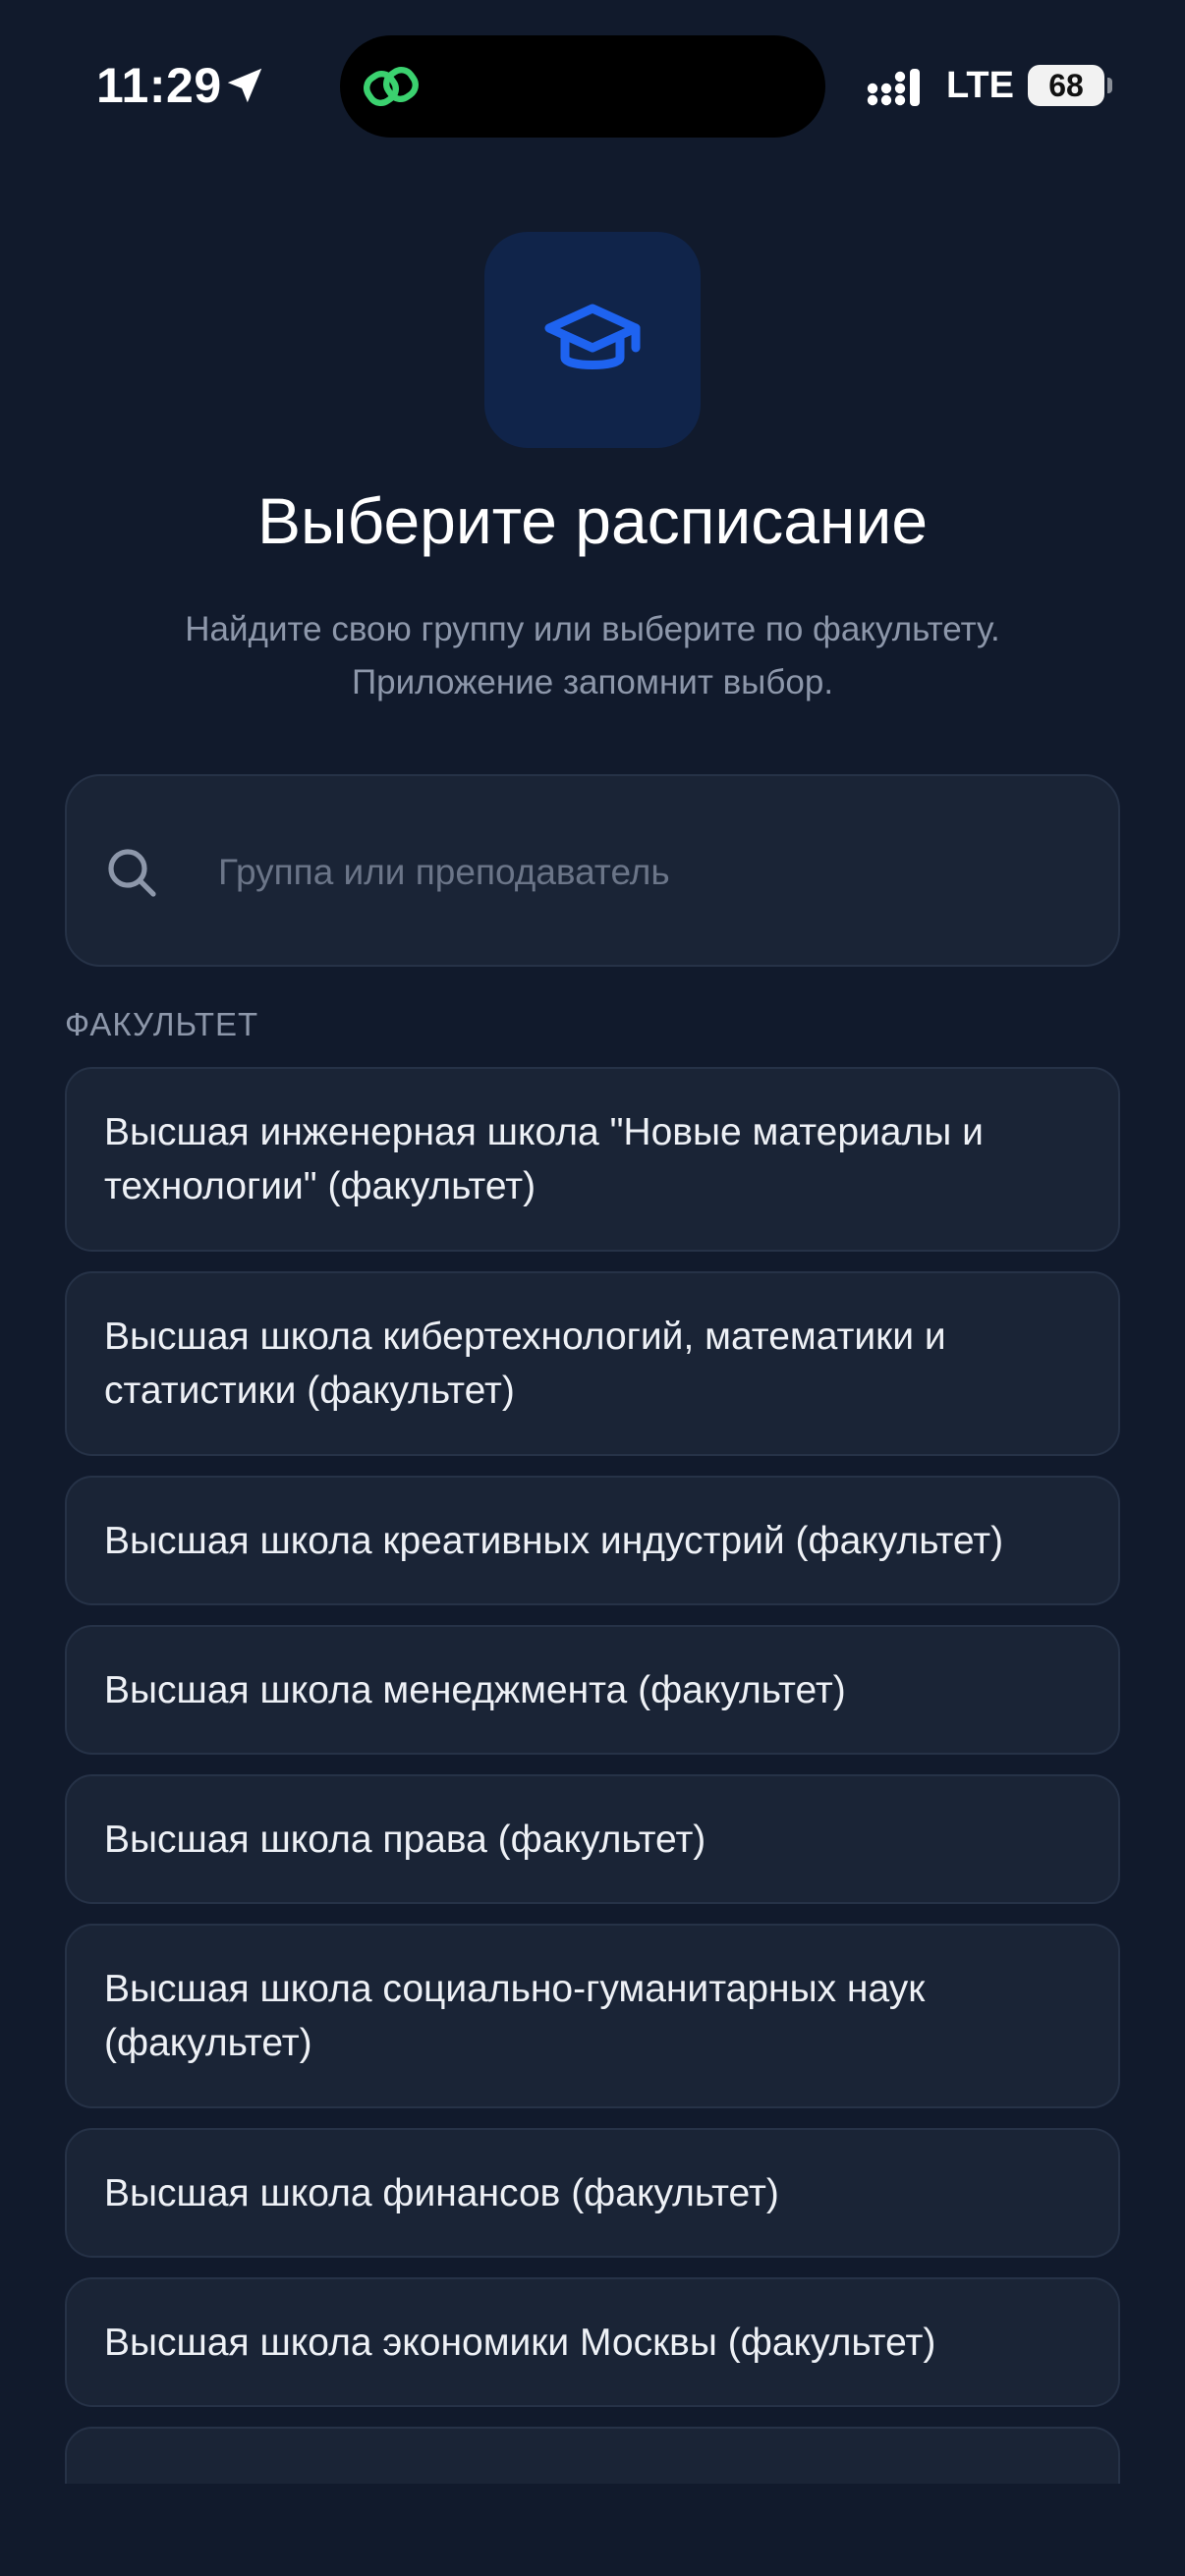 The width and height of the screenshot is (1185, 2576). Describe the element at coordinates (592, 520) in the screenshot. I see `page-title: Выберите расписание` at that location.